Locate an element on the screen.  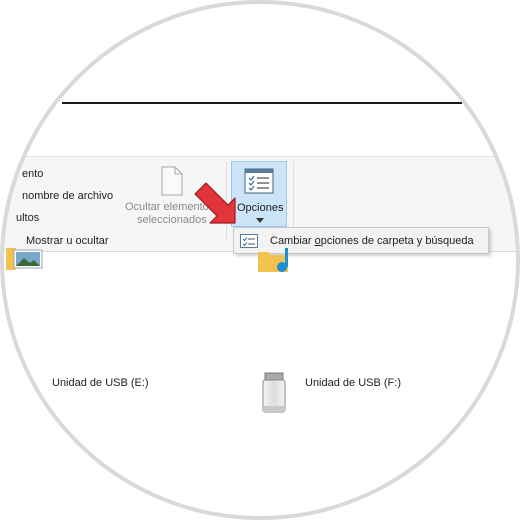
chevron-down-icon is located at coordinates (260, 220).